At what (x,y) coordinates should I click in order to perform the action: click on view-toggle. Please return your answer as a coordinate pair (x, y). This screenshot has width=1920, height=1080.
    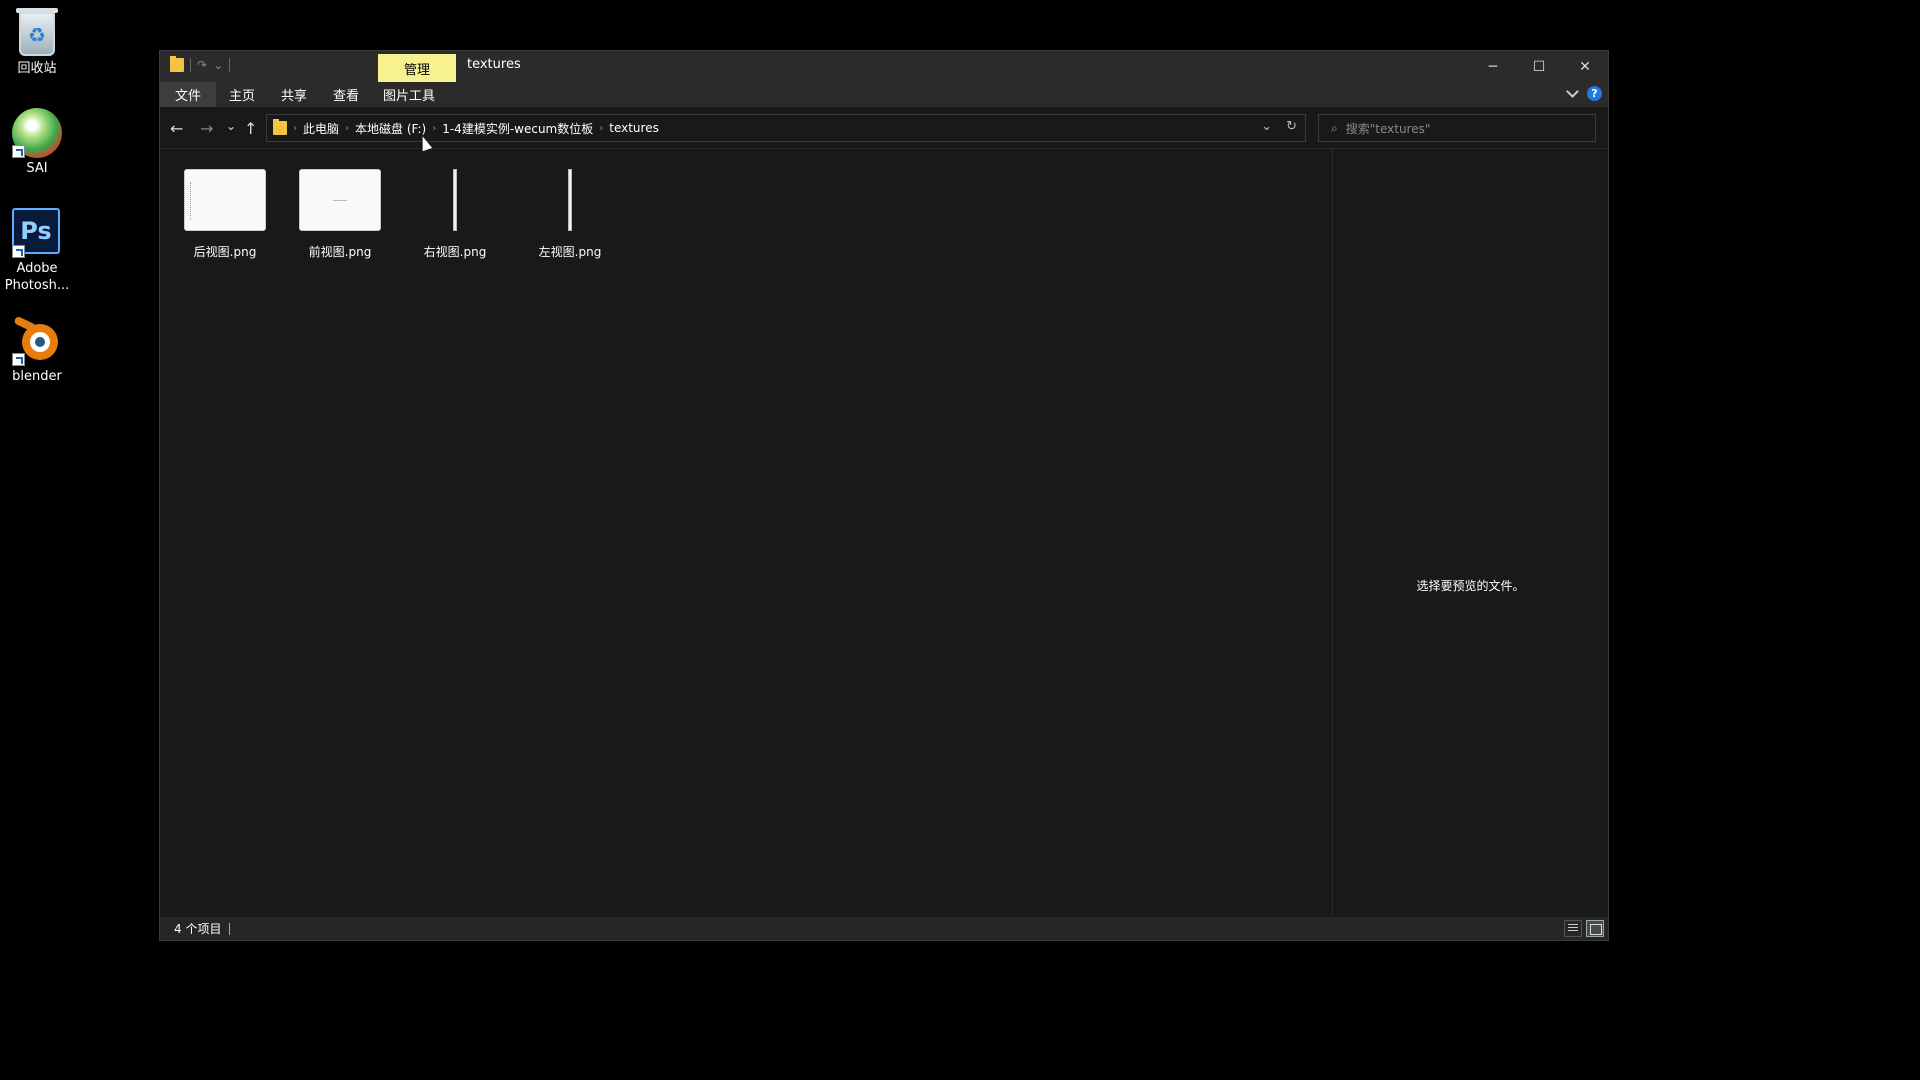
    Looking at the image, I should click on (1584, 928).